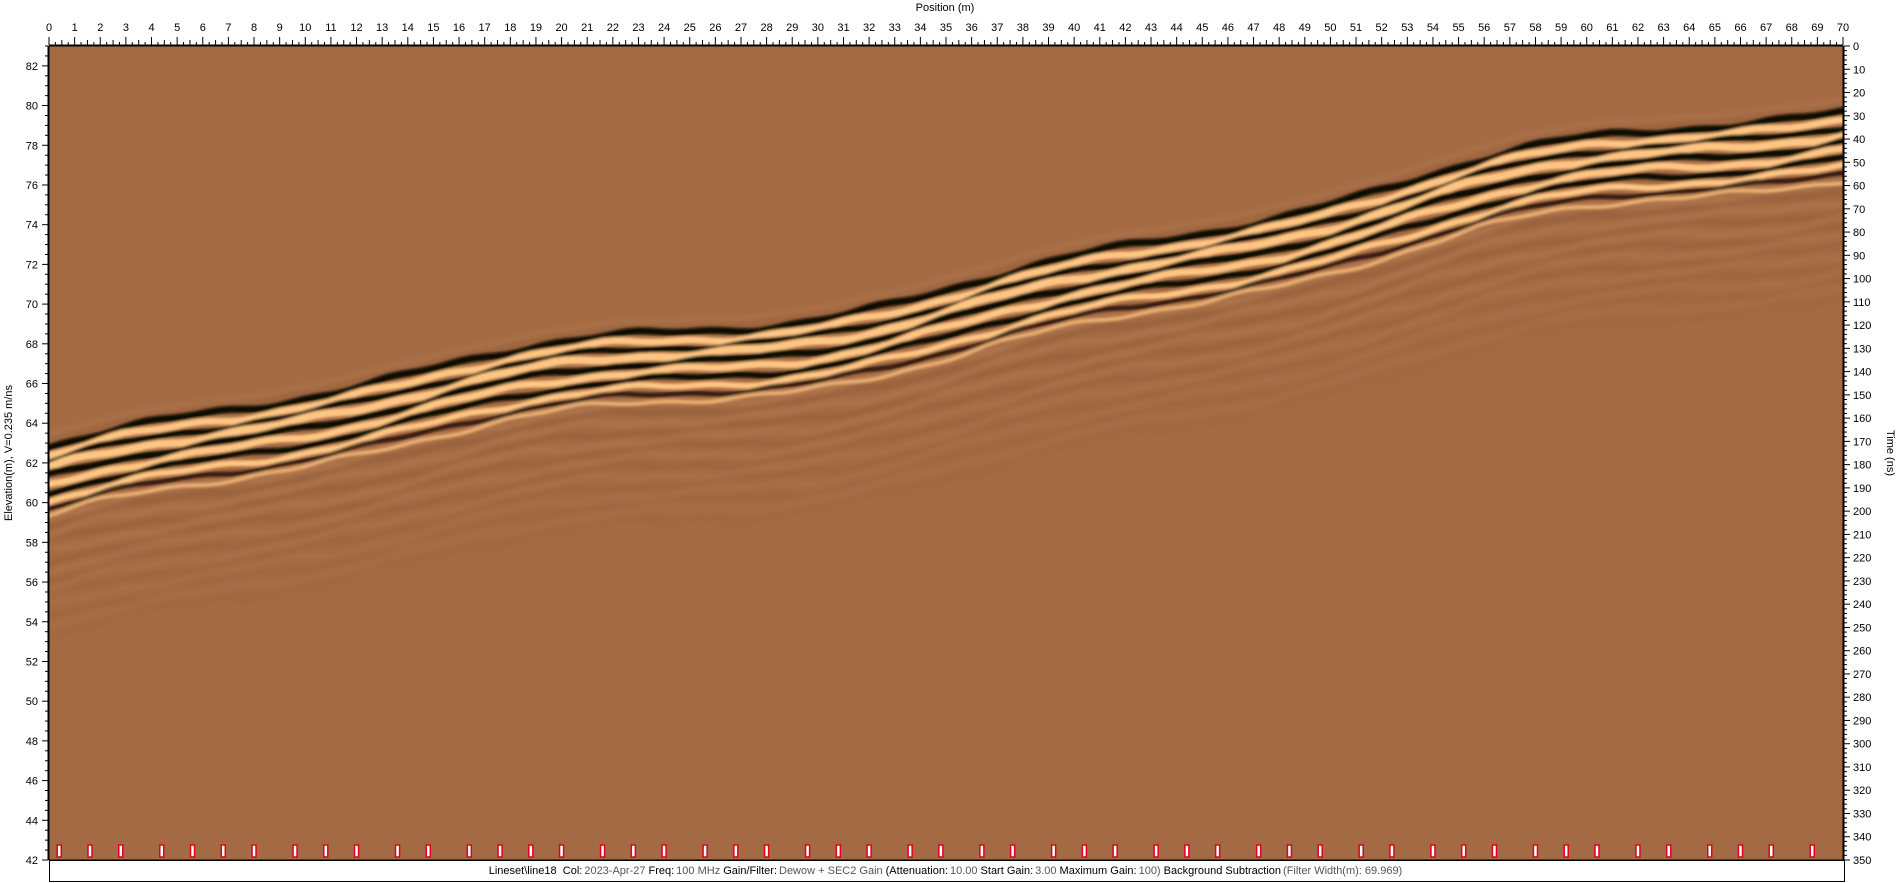  What do you see at coordinates (1484, 28) in the screenshot?
I see `position-tick-label: 56` at bounding box center [1484, 28].